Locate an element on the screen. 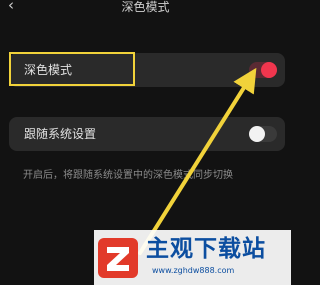 The image size is (320, 285). watermark-name: 主观下载站 is located at coordinates (206, 249).